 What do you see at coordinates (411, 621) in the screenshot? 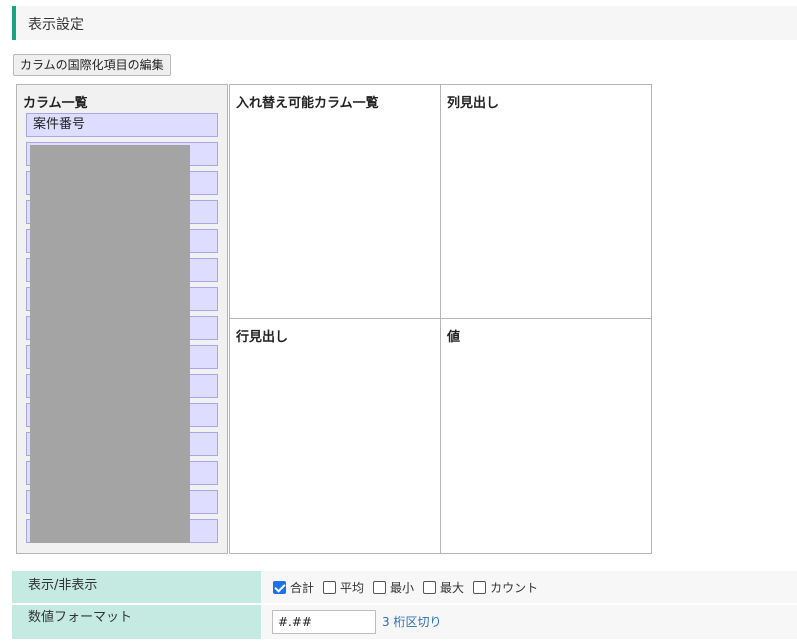
I see `thousands-separator-link: 3 桁区切り` at bounding box center [411, 621].